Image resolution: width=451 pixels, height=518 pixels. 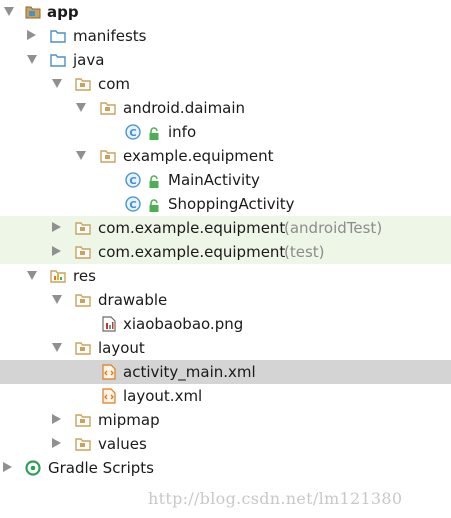 What do you see at coordinates (225, 420) in the screenshot?
I see `tree-item-mipmap: mipmap` at bounding box center [225, 420].